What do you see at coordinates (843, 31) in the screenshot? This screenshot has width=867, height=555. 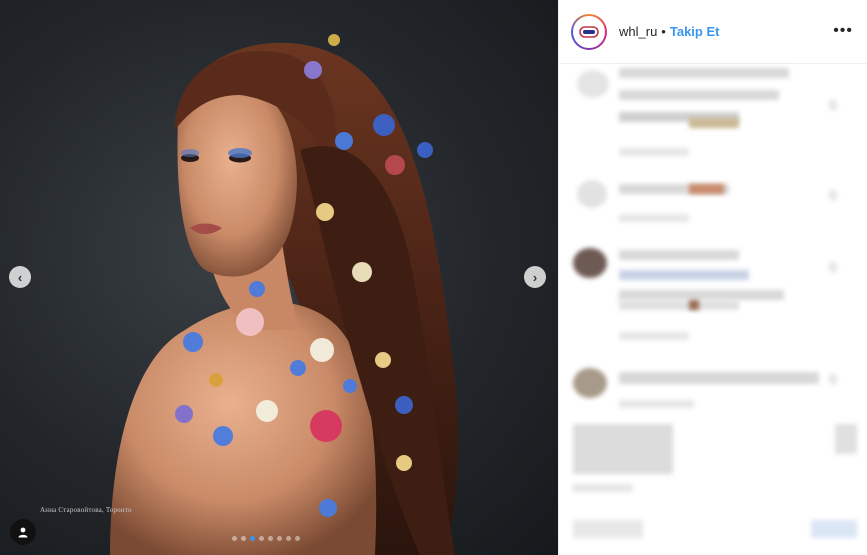 I see `more-options-icon: •••` at bounding box center [843, 31].